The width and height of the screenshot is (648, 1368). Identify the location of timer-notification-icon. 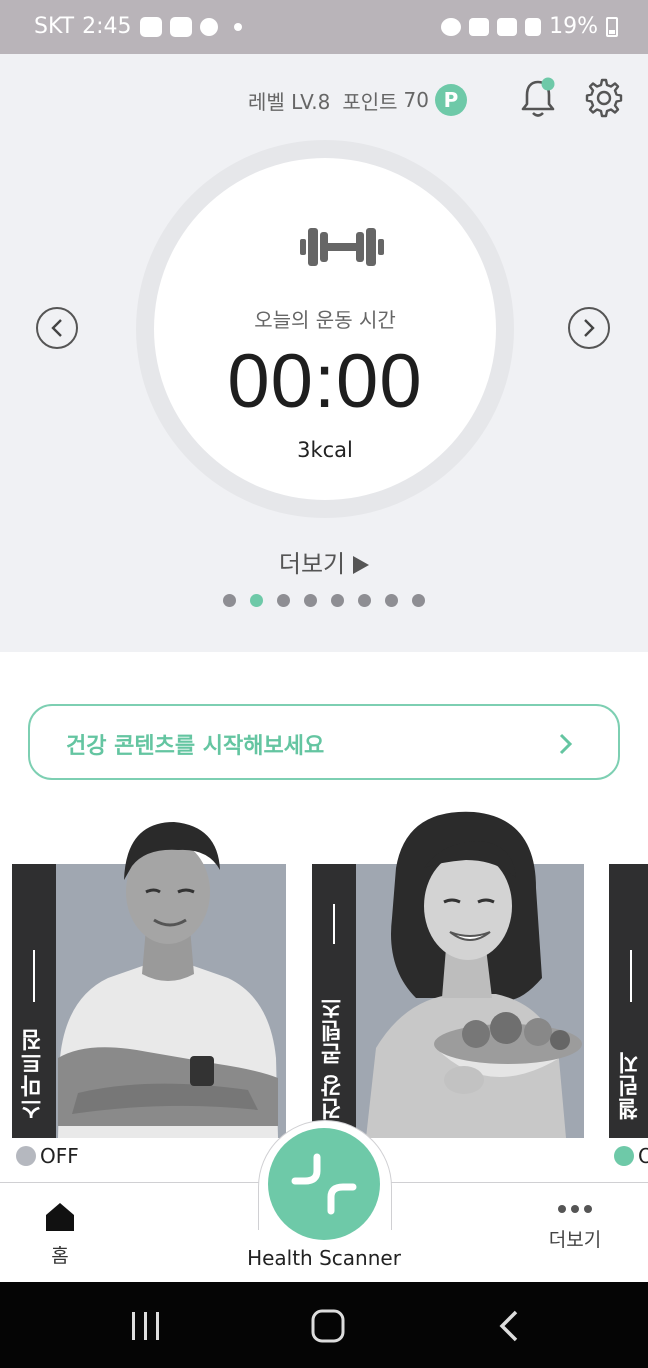
(208, 26).